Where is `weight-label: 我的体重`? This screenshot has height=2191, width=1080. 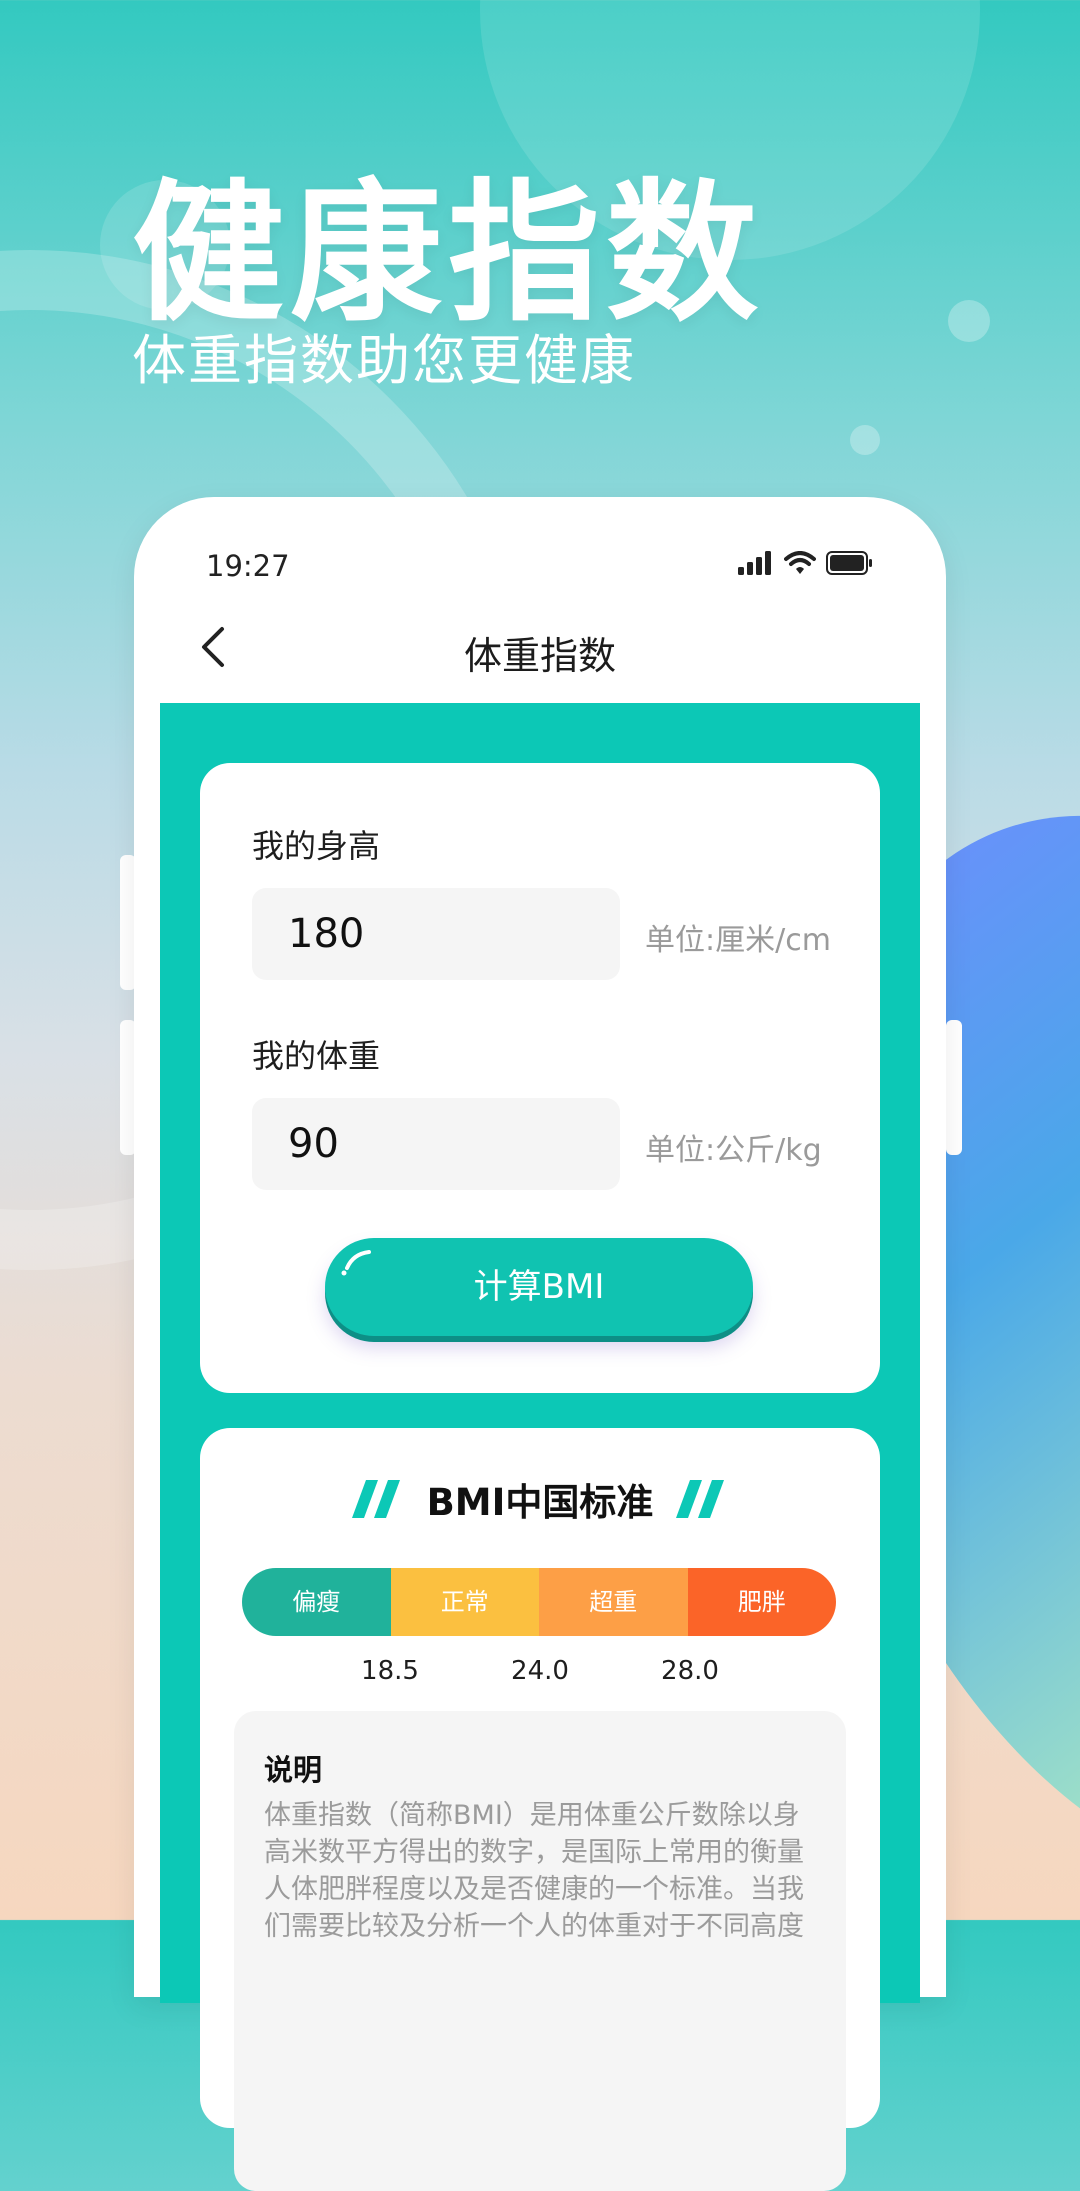
weight-label: 我的体重 is located at coordinates (316, 1056).